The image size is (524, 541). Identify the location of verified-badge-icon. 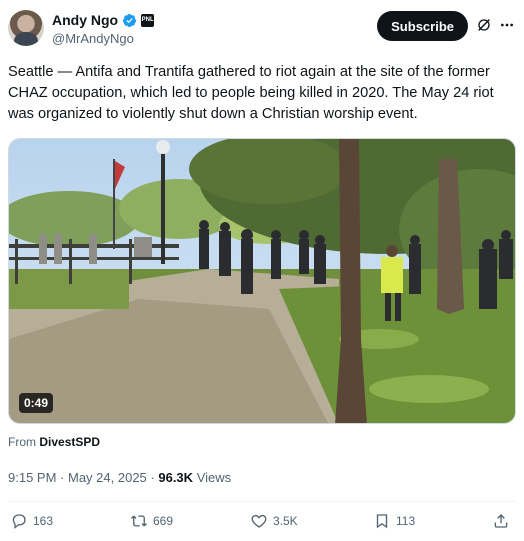
(130, 20).